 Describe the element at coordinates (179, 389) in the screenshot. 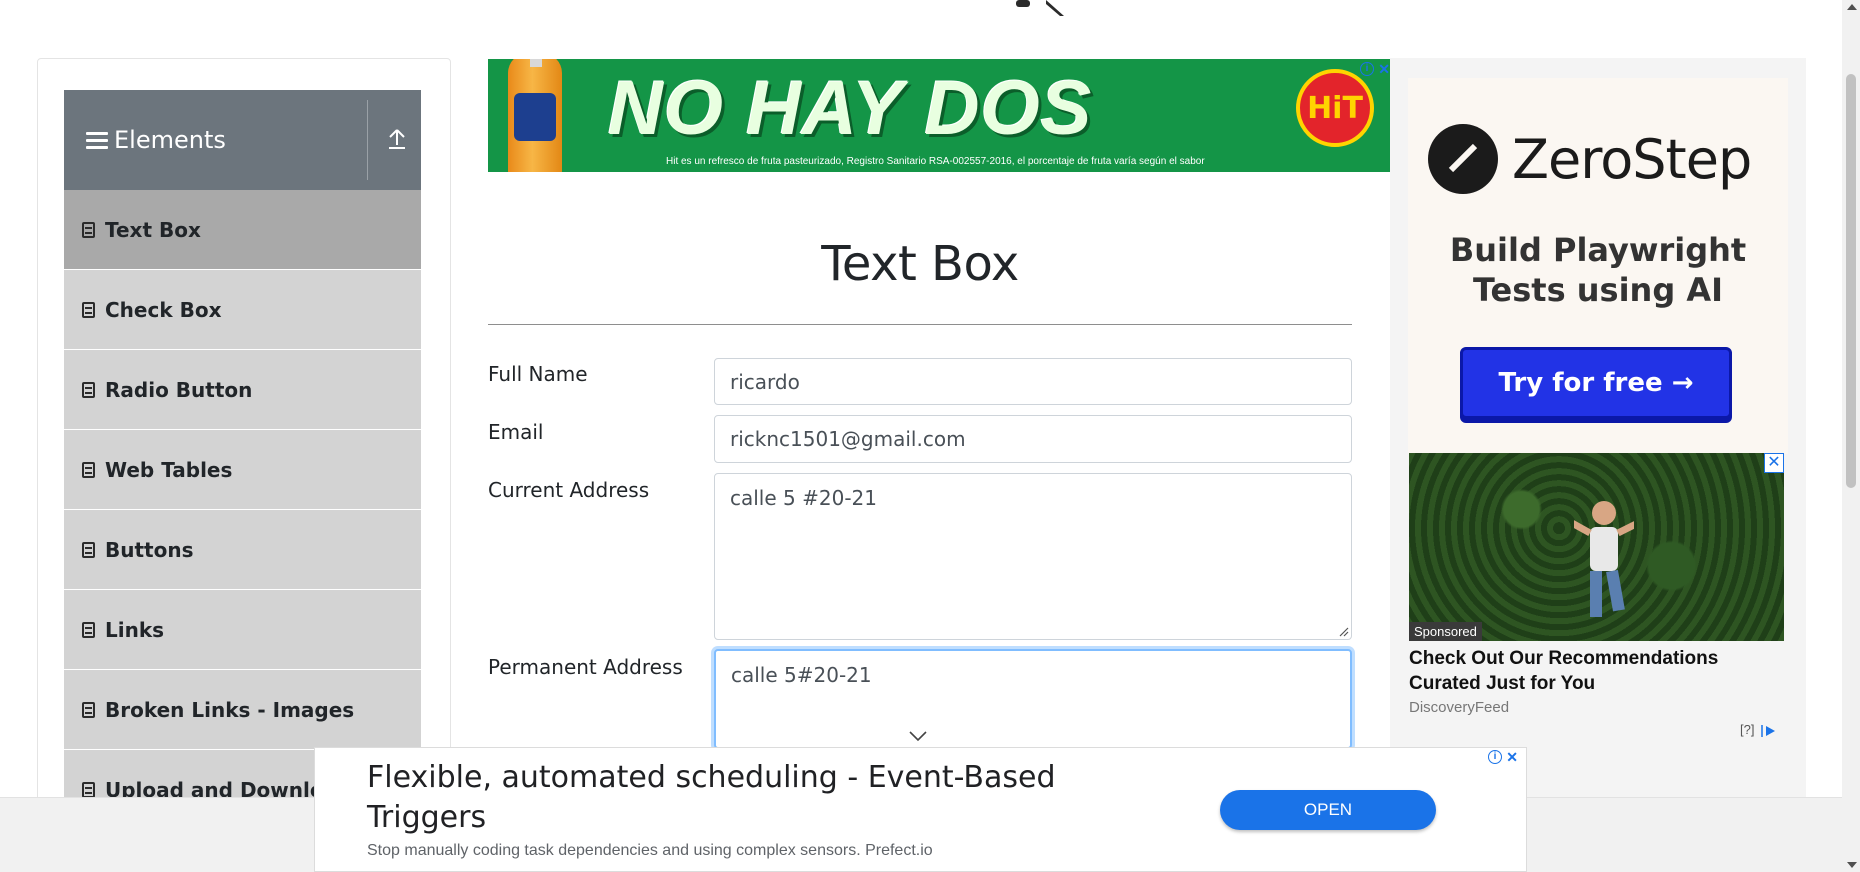

I see `sidebar-item-label: Radio Button` at that location.